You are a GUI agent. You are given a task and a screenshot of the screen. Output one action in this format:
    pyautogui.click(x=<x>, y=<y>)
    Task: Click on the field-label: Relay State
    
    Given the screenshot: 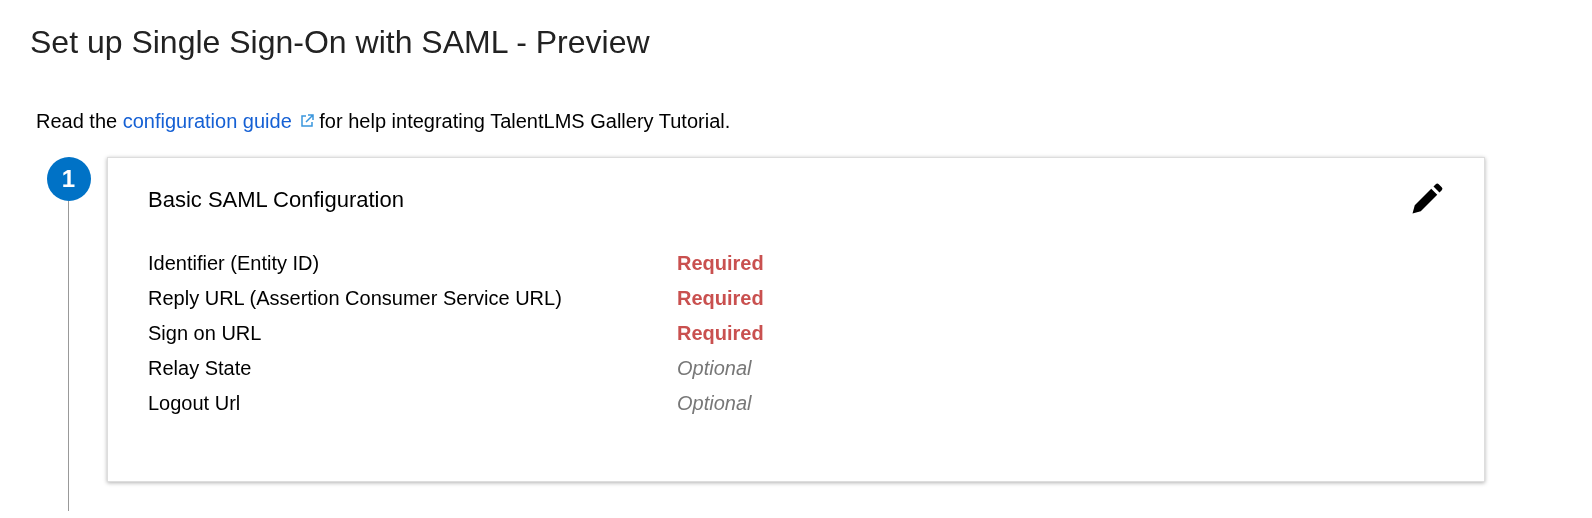 What is the action you would take?
    pyautogui.click(x=200, y=368)
    